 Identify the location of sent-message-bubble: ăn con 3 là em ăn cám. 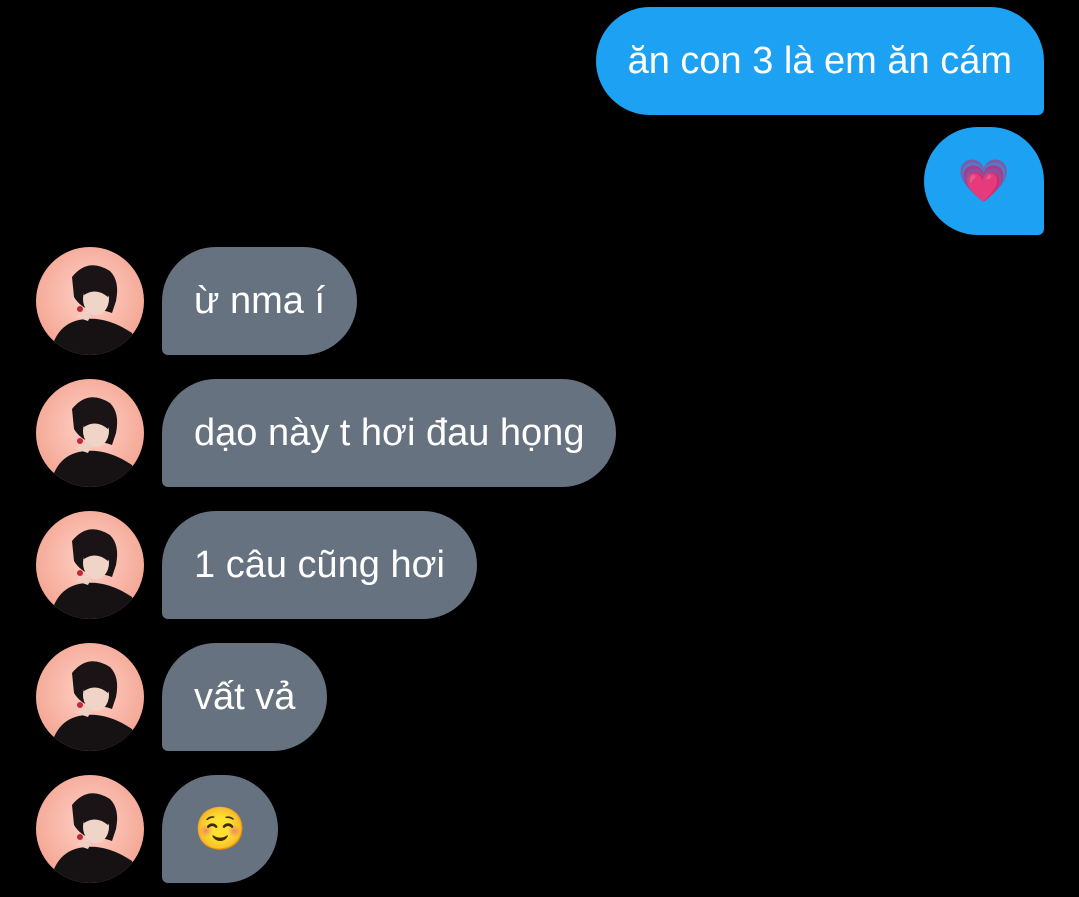
(819, 61).